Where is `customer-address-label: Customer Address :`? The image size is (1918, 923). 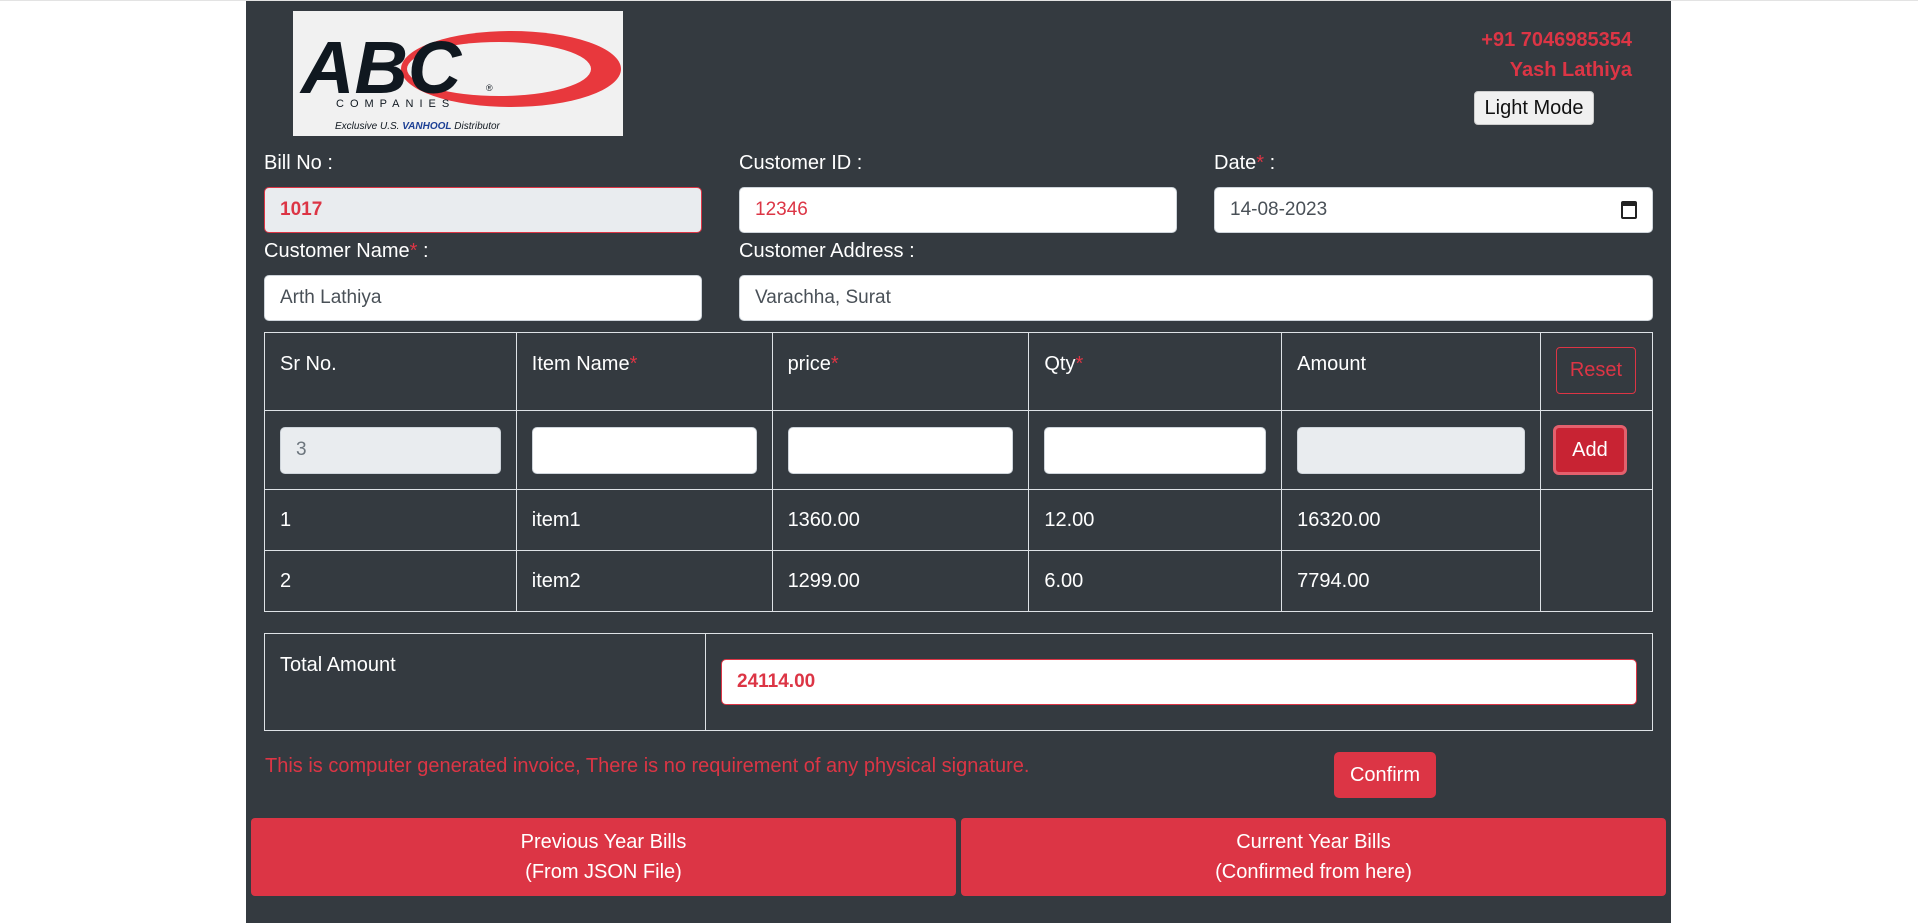 customer-address-label: Customer Address : is located at coordinates (827, 251).